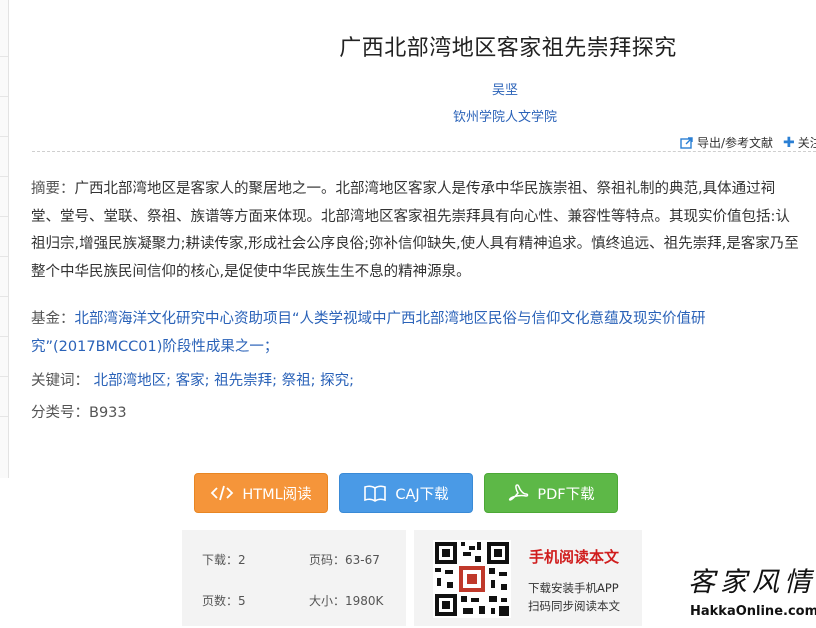 Image resolution: width=816 pixels, height=628 pixels. Describe the element at coordinates (574, 557) in the screenshot. I see `mobile-read-title: 手机阅读本文` at that location.